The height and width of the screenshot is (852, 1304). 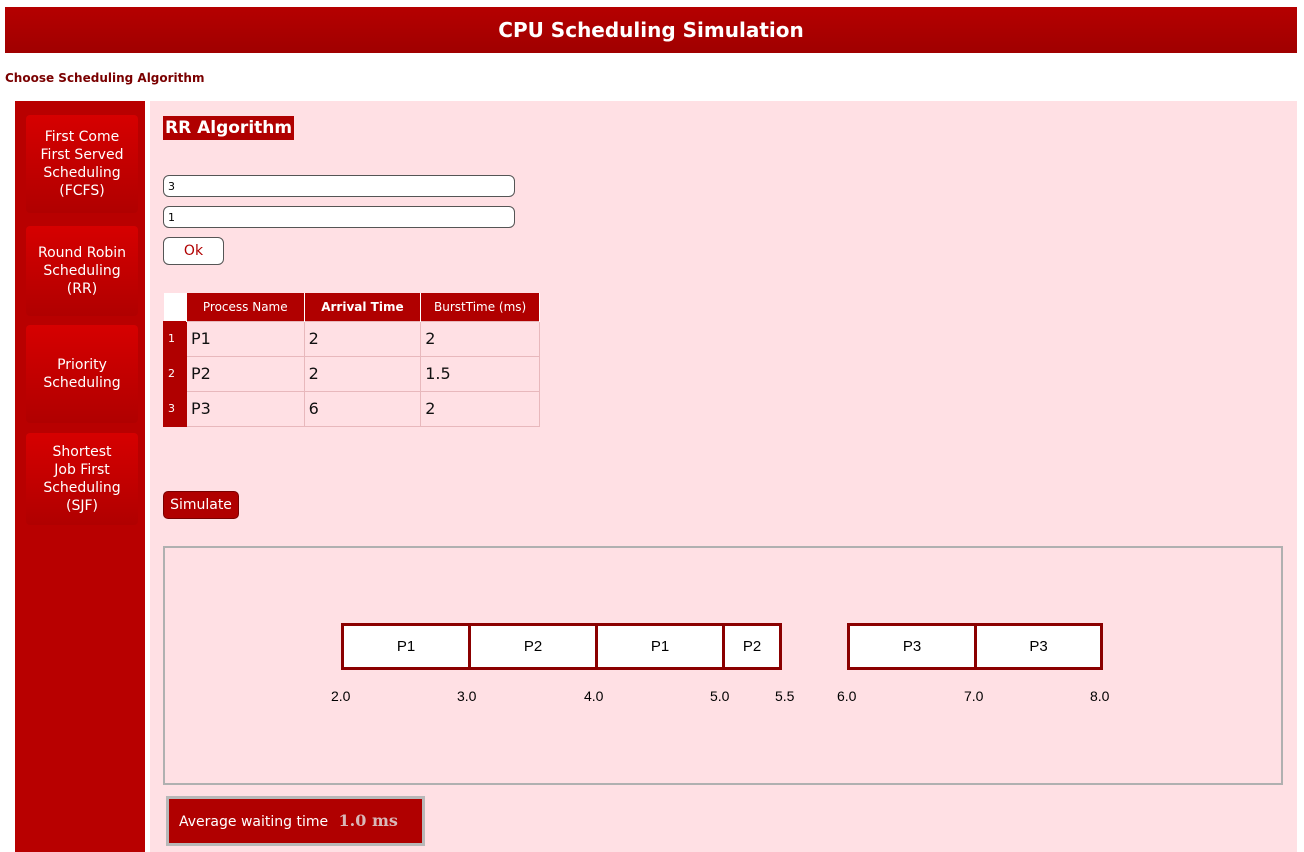 What do you see at coordinates (175, 373) in the screenshot?
I see `row-number: 2` at bounding box center [175, 373].